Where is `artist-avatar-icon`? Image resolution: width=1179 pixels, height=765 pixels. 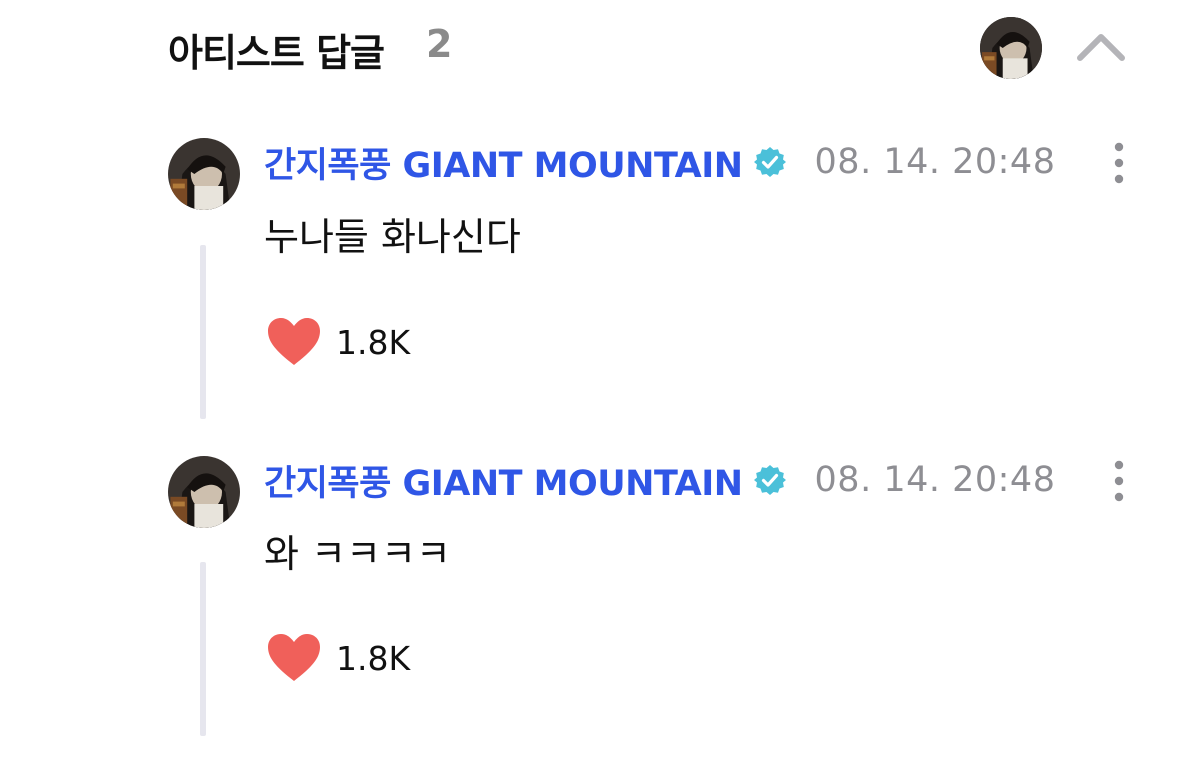
artist-avatar-icon is located at coordinates (1011, 48).